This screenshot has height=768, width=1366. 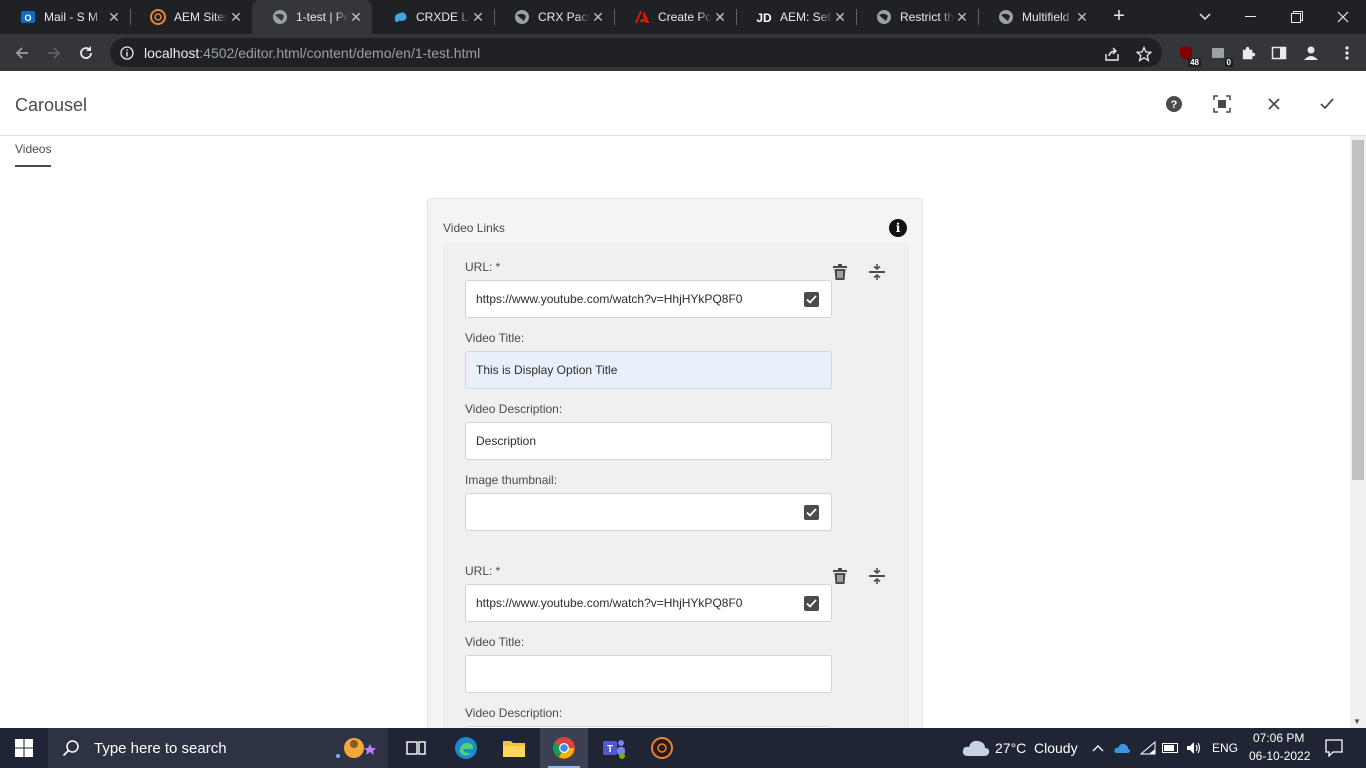 I want to click on forward-button, so click(x=54, y=53).